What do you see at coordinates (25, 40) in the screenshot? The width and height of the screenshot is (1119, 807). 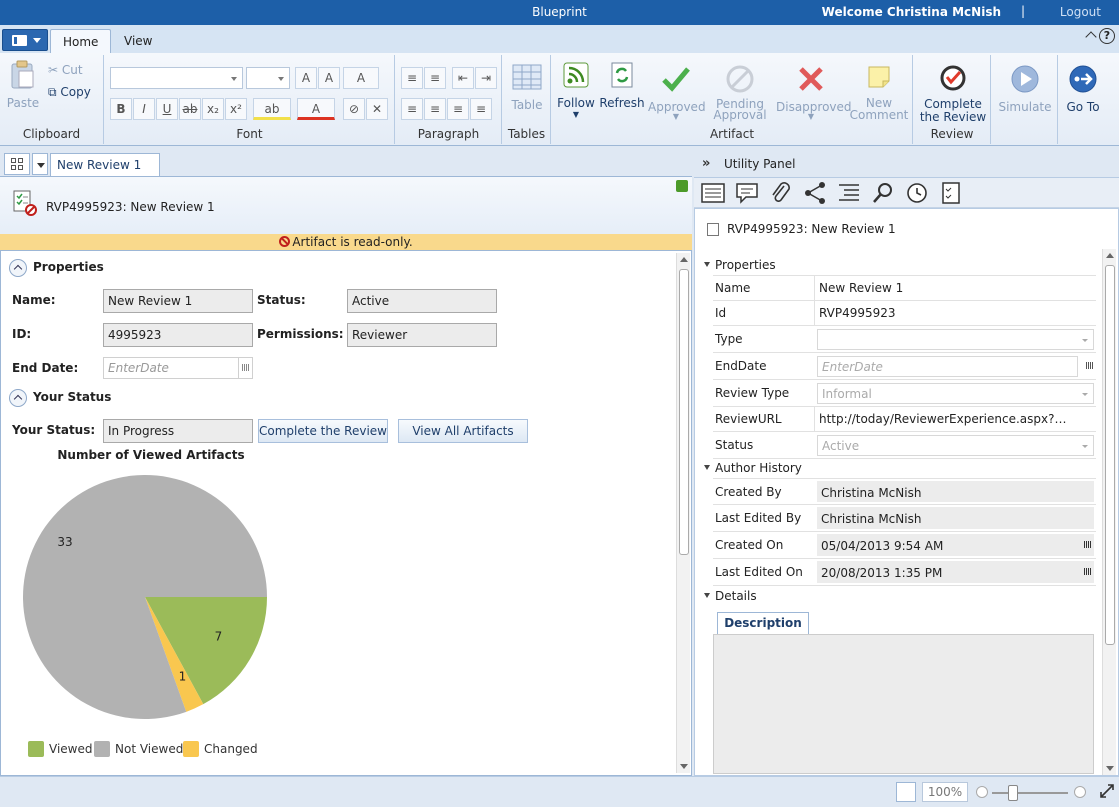 I see `app-menu-button` at bounding box center [25, 40].